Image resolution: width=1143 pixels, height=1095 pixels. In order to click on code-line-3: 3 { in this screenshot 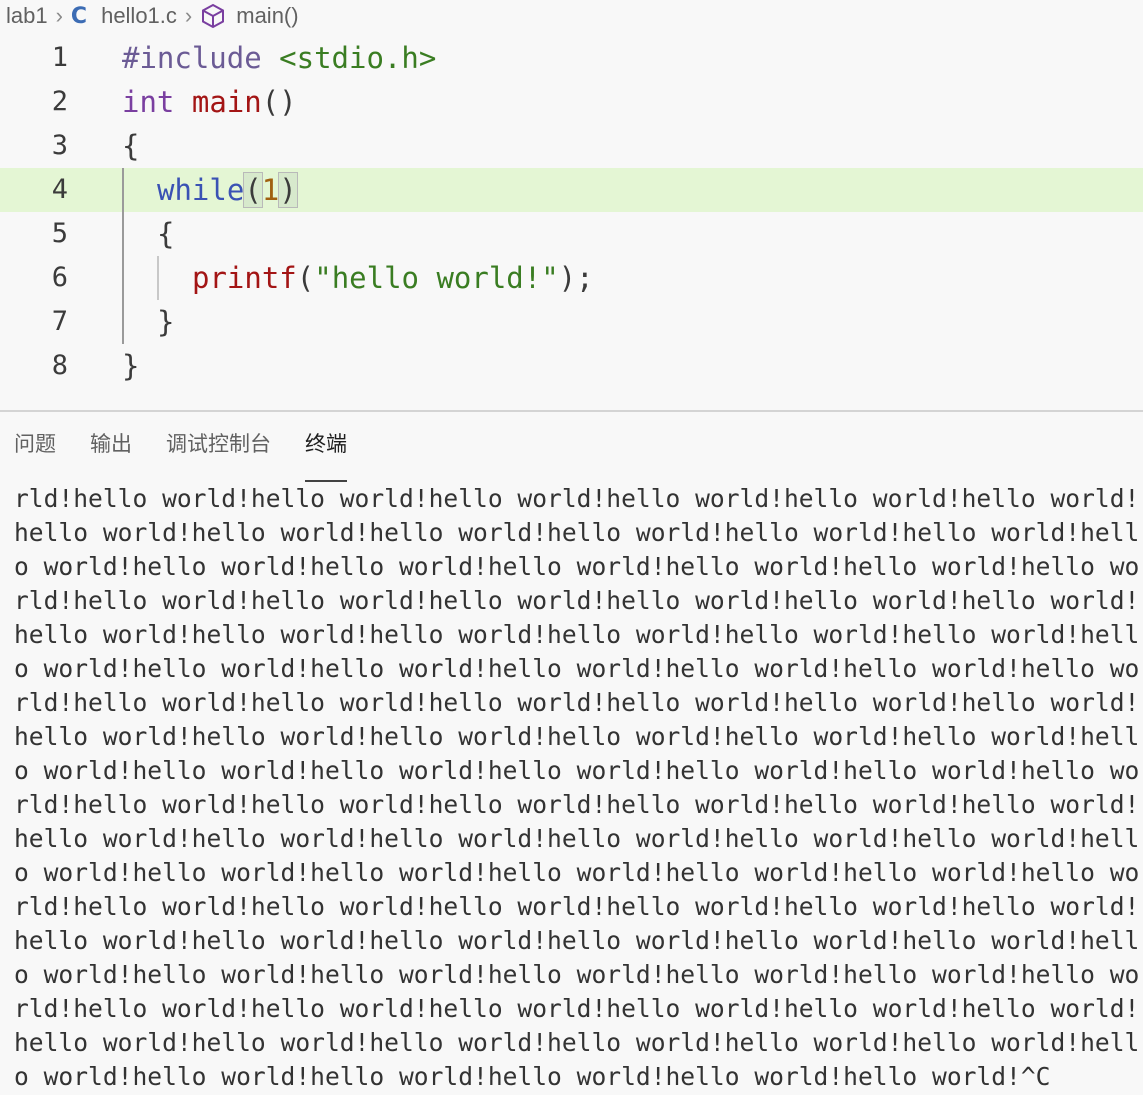, I will do `click(571, 146)`.